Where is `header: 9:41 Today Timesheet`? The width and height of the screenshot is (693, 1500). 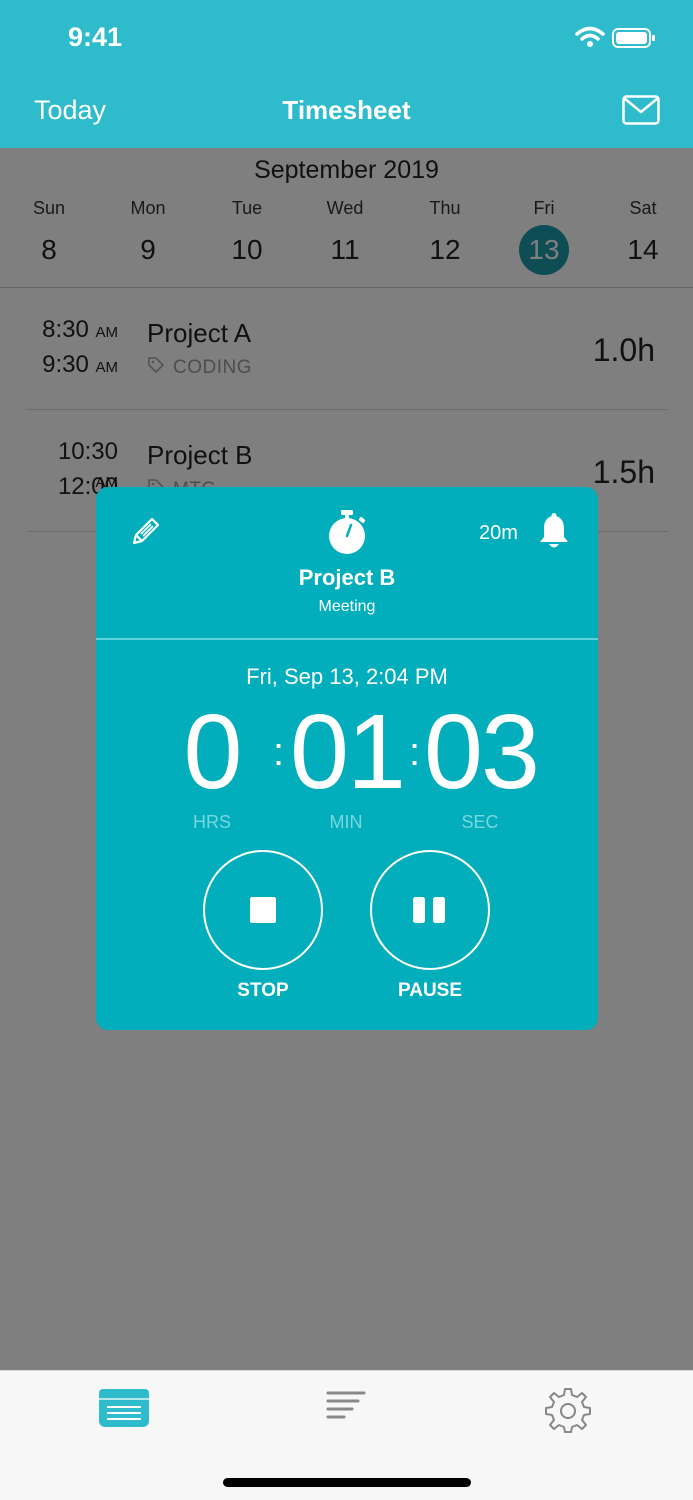
header: 9:41 Today Timesheet is located at coordinates (346, 74).